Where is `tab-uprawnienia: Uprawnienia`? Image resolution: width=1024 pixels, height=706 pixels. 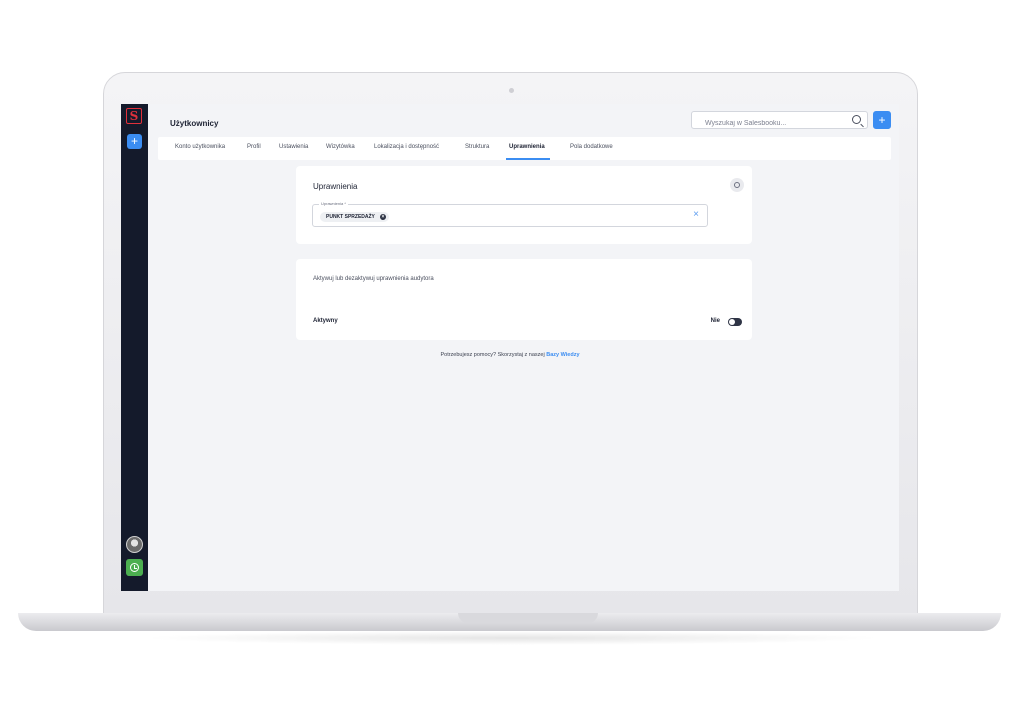 tab-uprawnienia: Uprawnienia is located at coordinates (527, 147).